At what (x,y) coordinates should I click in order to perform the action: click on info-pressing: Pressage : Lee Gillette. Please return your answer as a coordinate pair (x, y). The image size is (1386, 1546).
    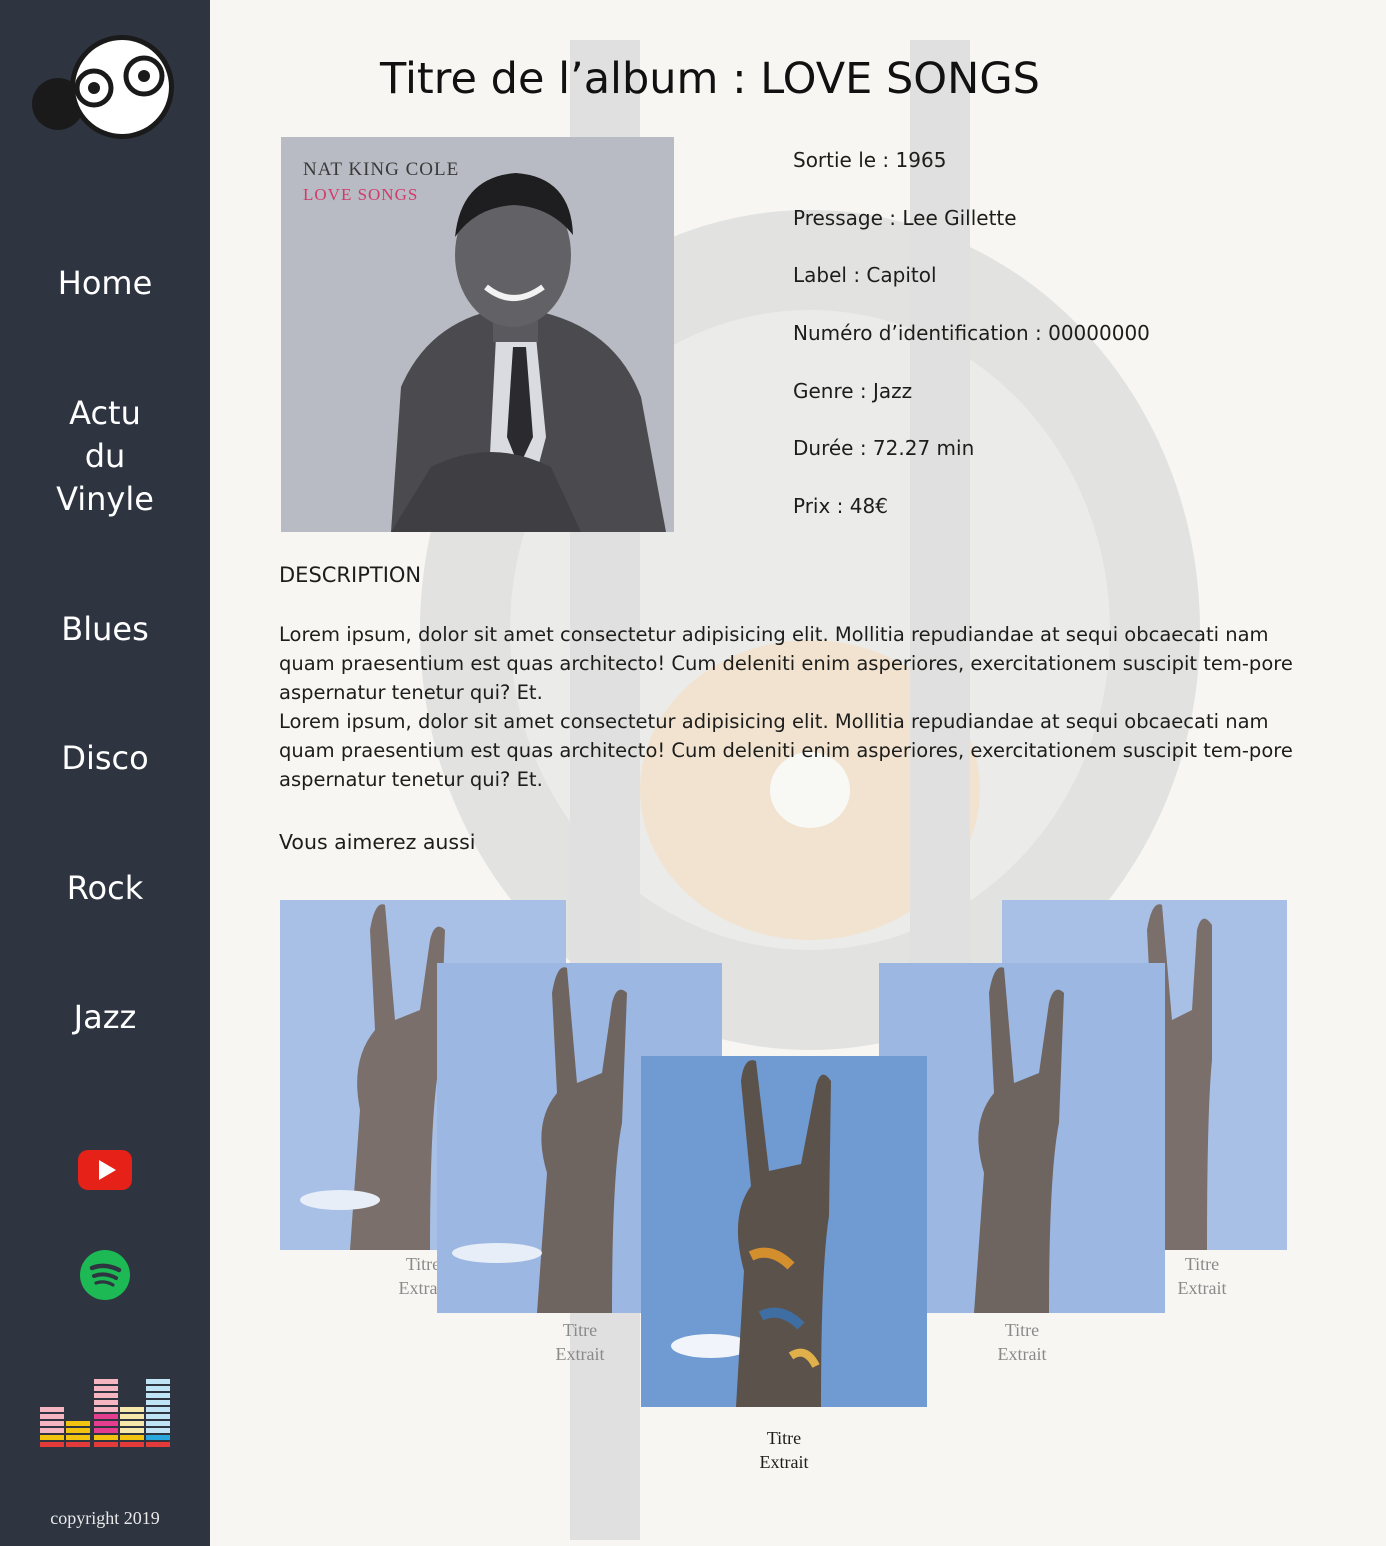
    Looking at the image, I should click on (905, 217).